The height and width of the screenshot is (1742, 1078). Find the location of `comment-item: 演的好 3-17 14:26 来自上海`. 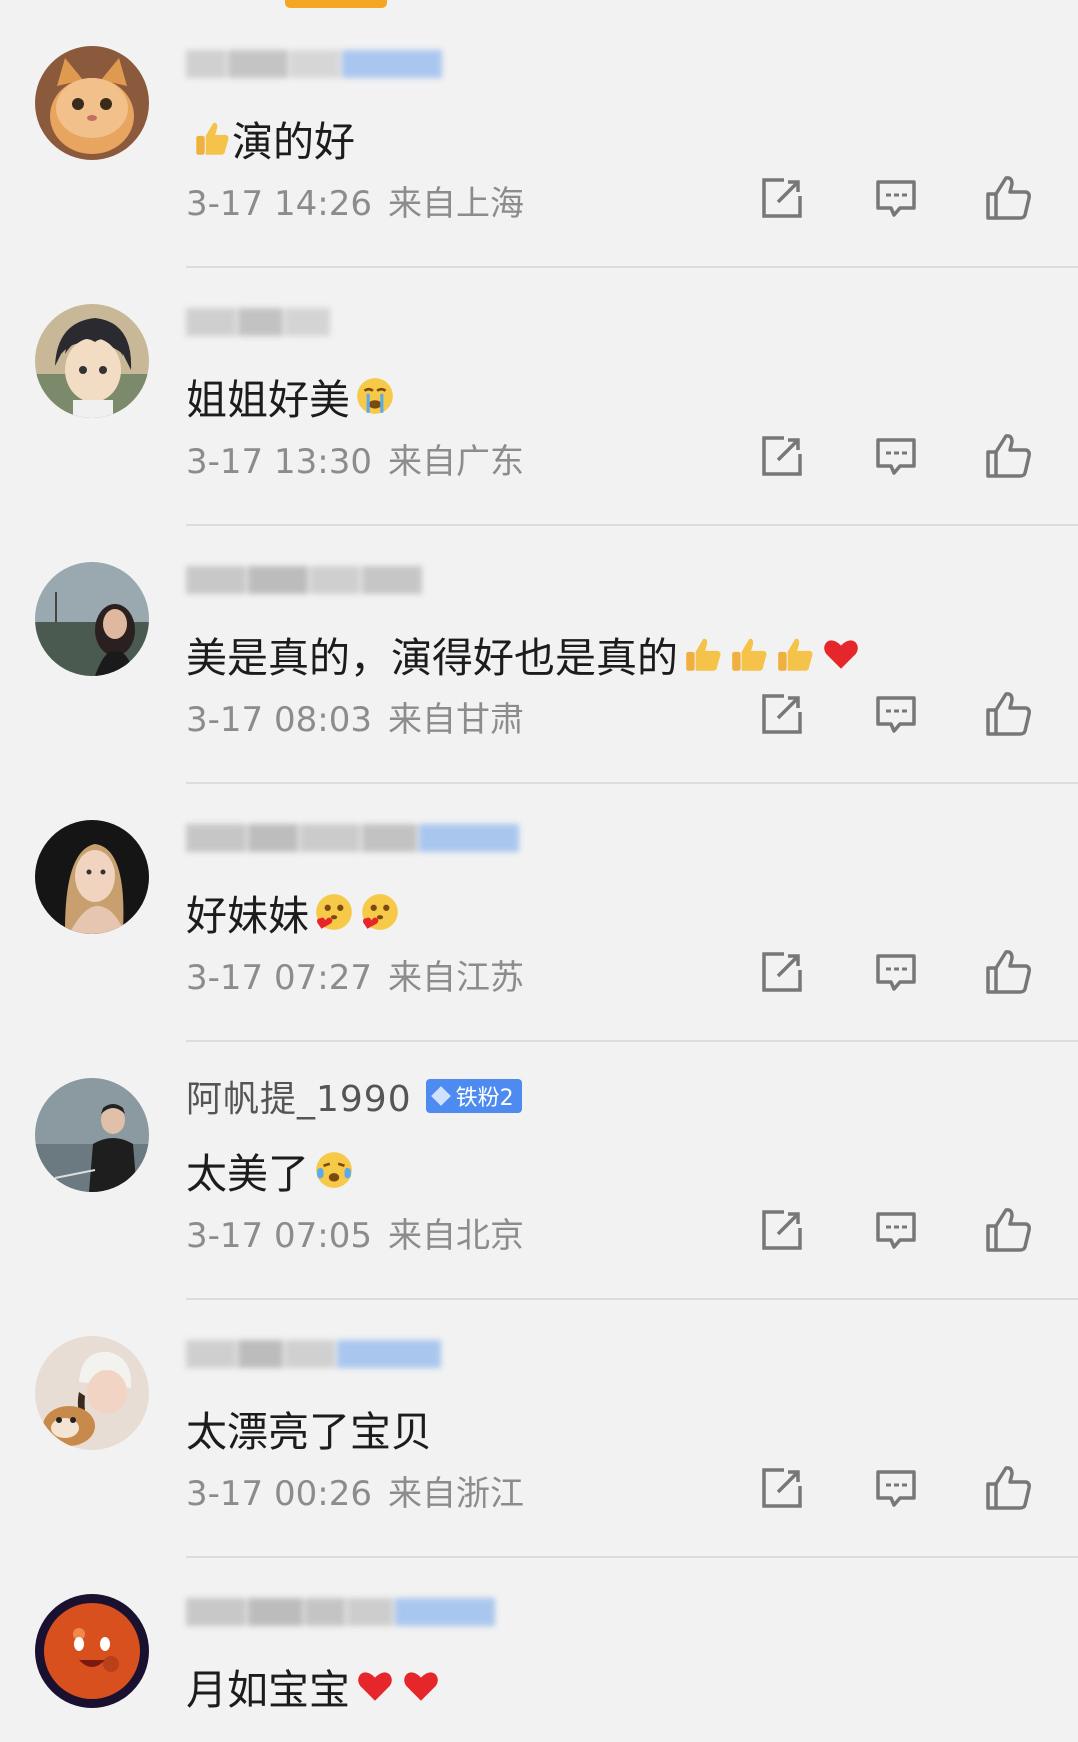

comment-item: 演的好 3-17 14:26 来自上海 is located at coordinates (539, 149).